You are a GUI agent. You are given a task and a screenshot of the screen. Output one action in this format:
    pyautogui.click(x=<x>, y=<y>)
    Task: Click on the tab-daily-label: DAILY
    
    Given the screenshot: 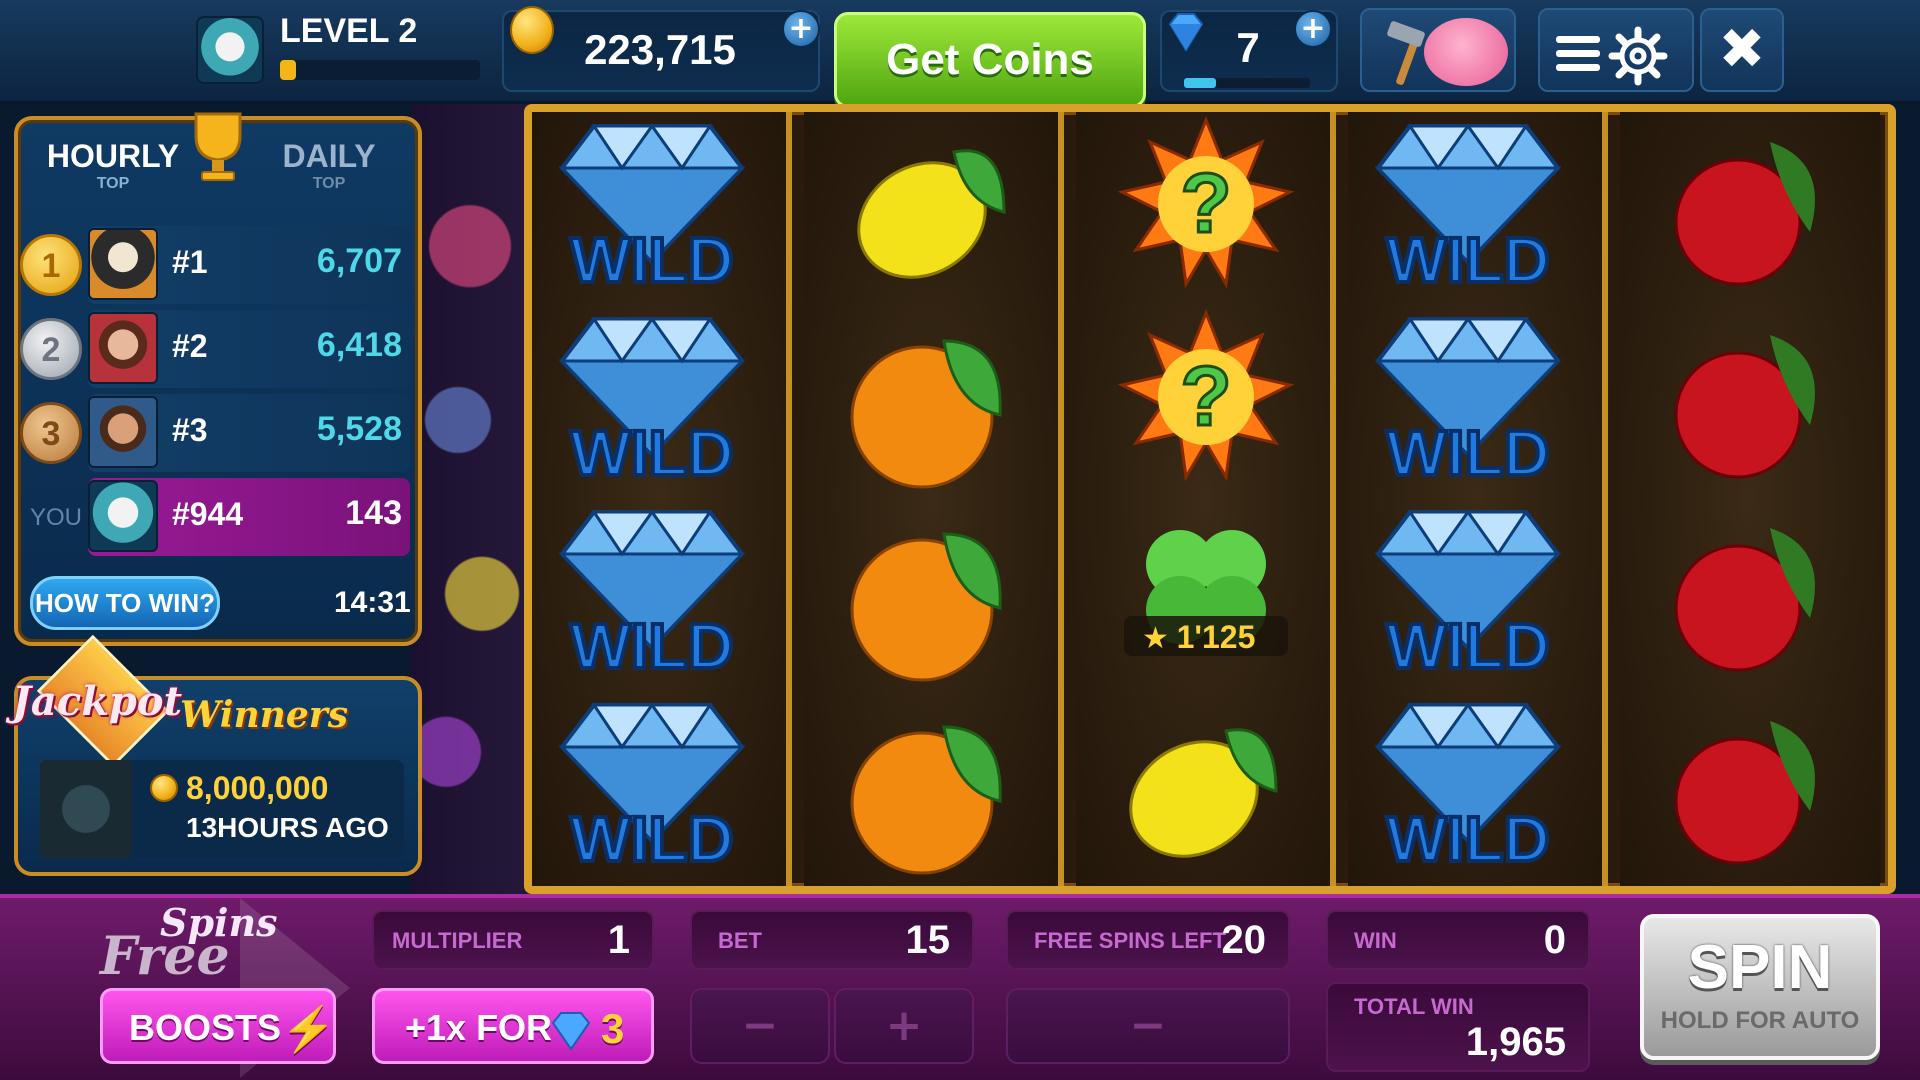 What is the action you would take?
    pyautogui.click(x=329, y=156)
    